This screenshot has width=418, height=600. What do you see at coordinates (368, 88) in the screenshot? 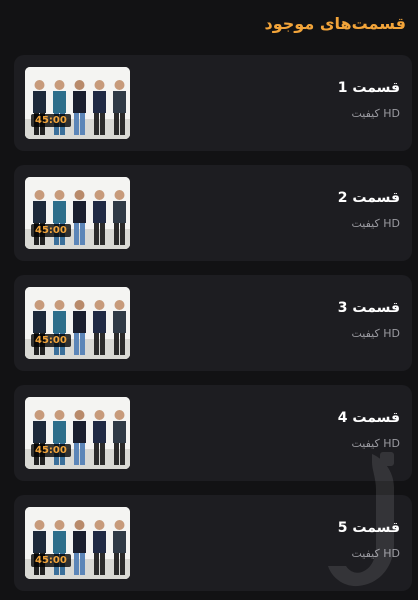
I see `episode-title: قسمت 1` at bounding box center [368, 88].